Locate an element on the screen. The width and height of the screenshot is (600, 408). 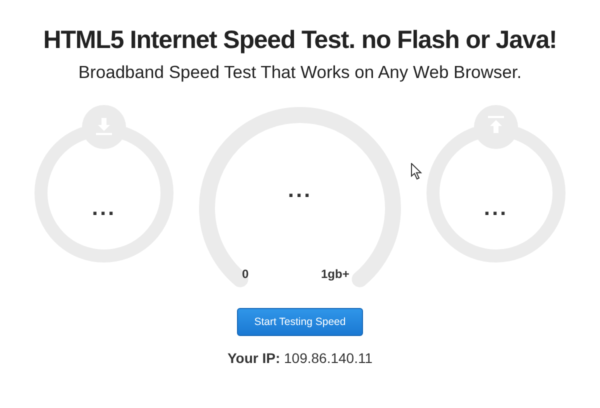
start-test-button: Start Testing Speed is located at coordinates (300, 322).